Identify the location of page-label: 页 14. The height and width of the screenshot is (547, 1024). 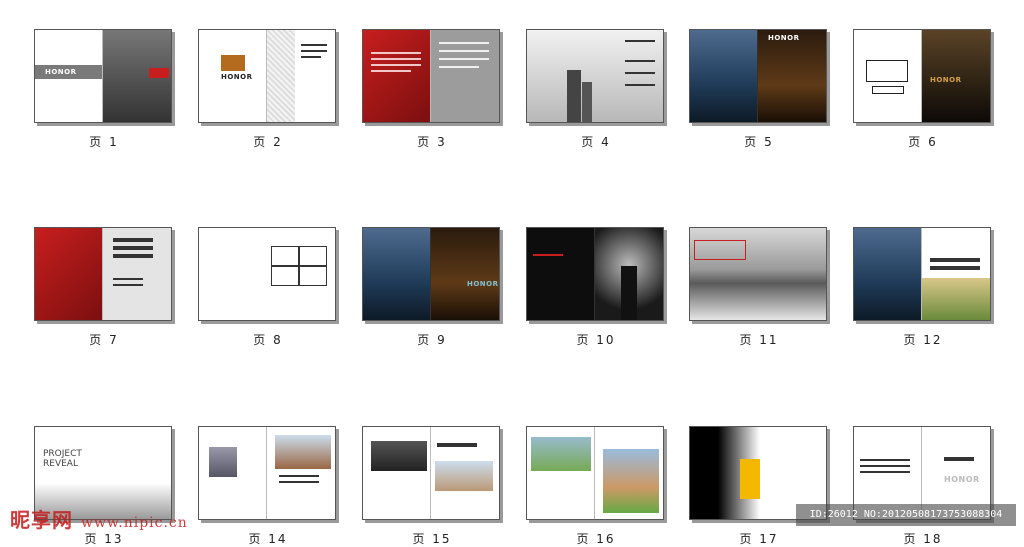
(268, 539).